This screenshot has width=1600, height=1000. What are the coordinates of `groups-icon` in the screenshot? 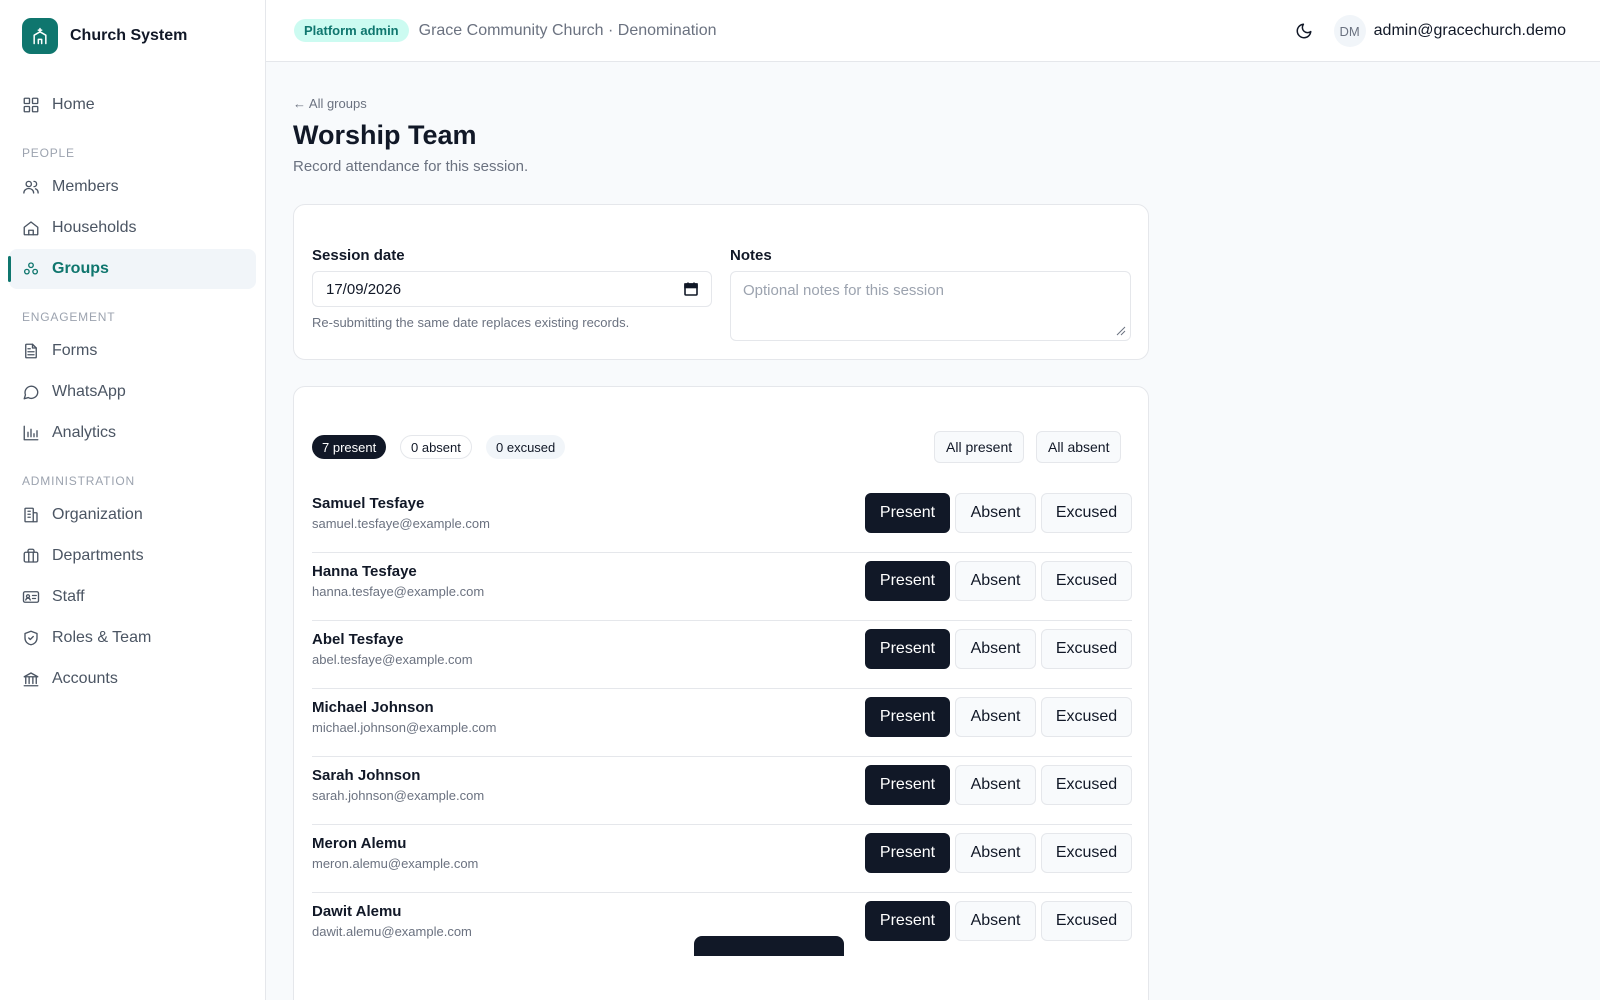 It's located at (31, 269).